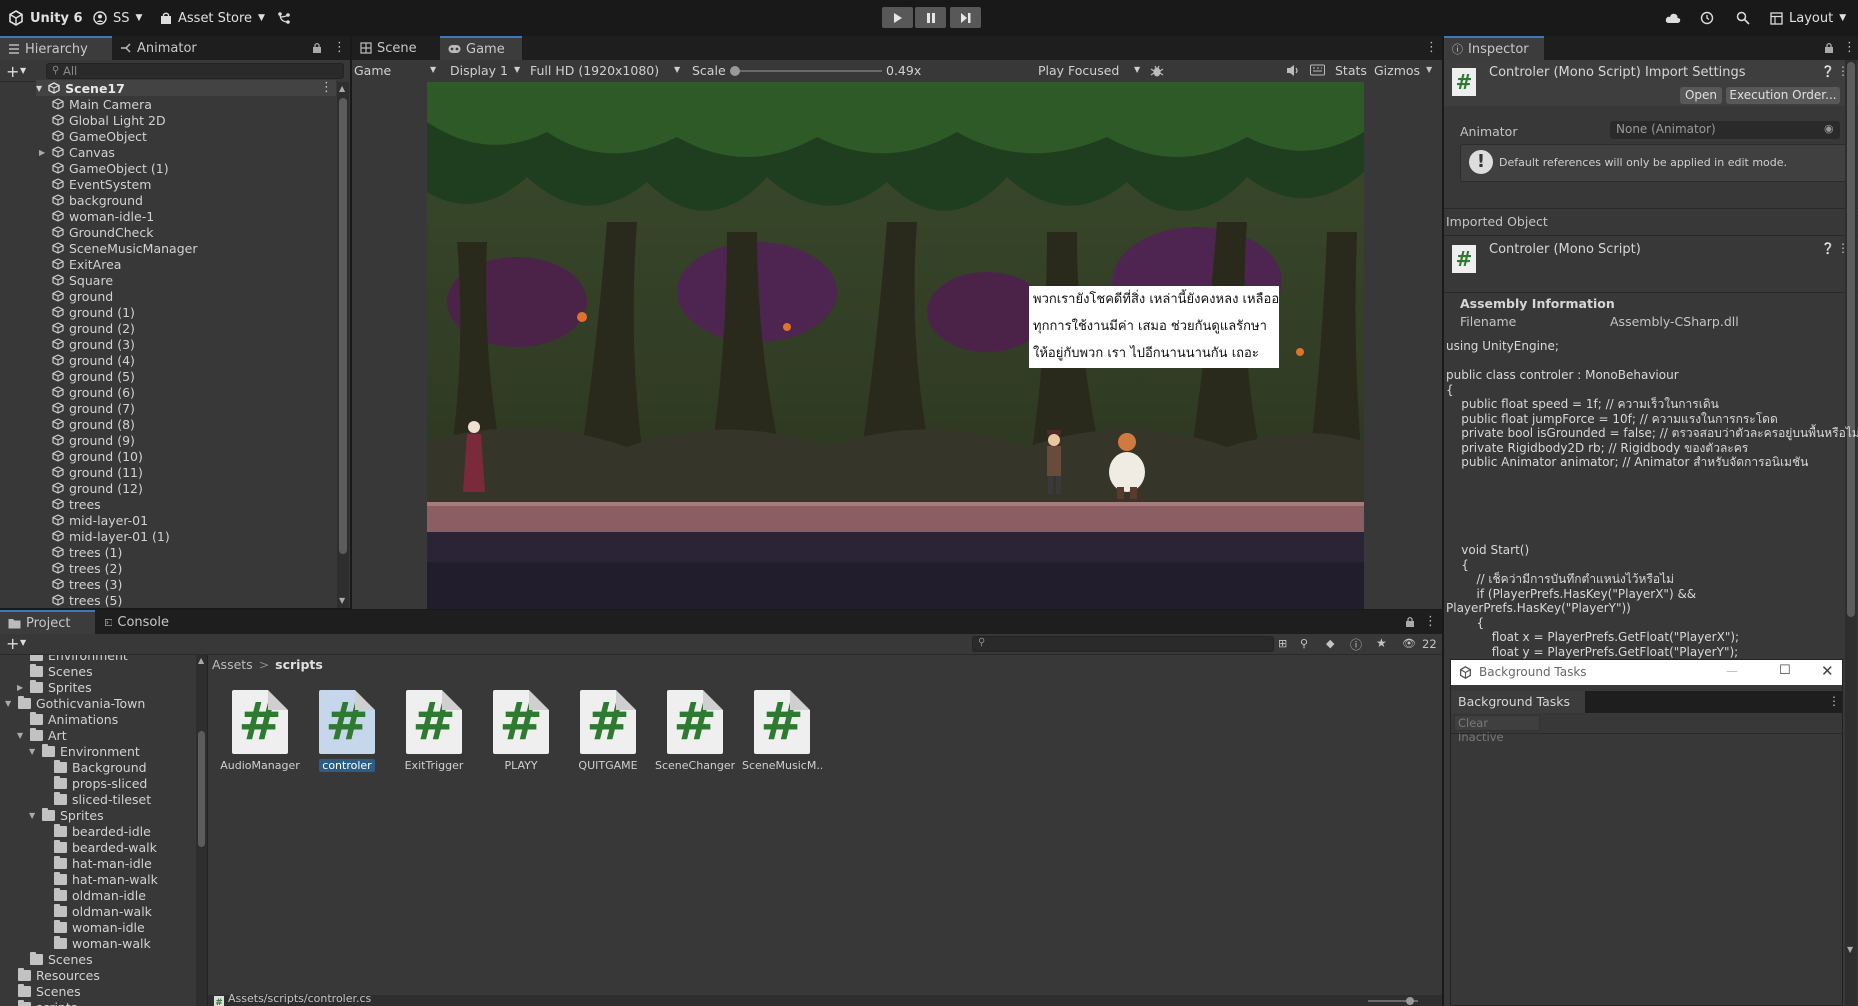 This screenshot has width=1858, height=1006. I want to click on asset-item: # SceneChanger, so click(695, 731).